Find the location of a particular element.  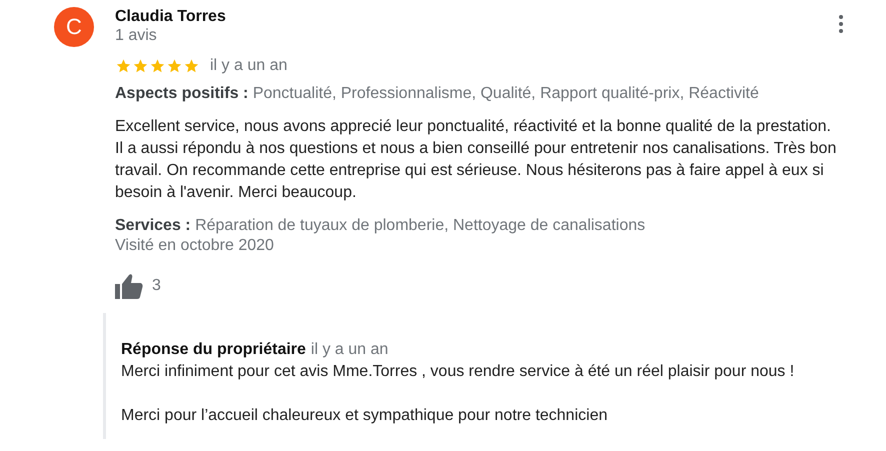

reply-text: Merci pour l’accueil chaleureux et sympathique pour notre technicien is located at coordinates (364, 416).